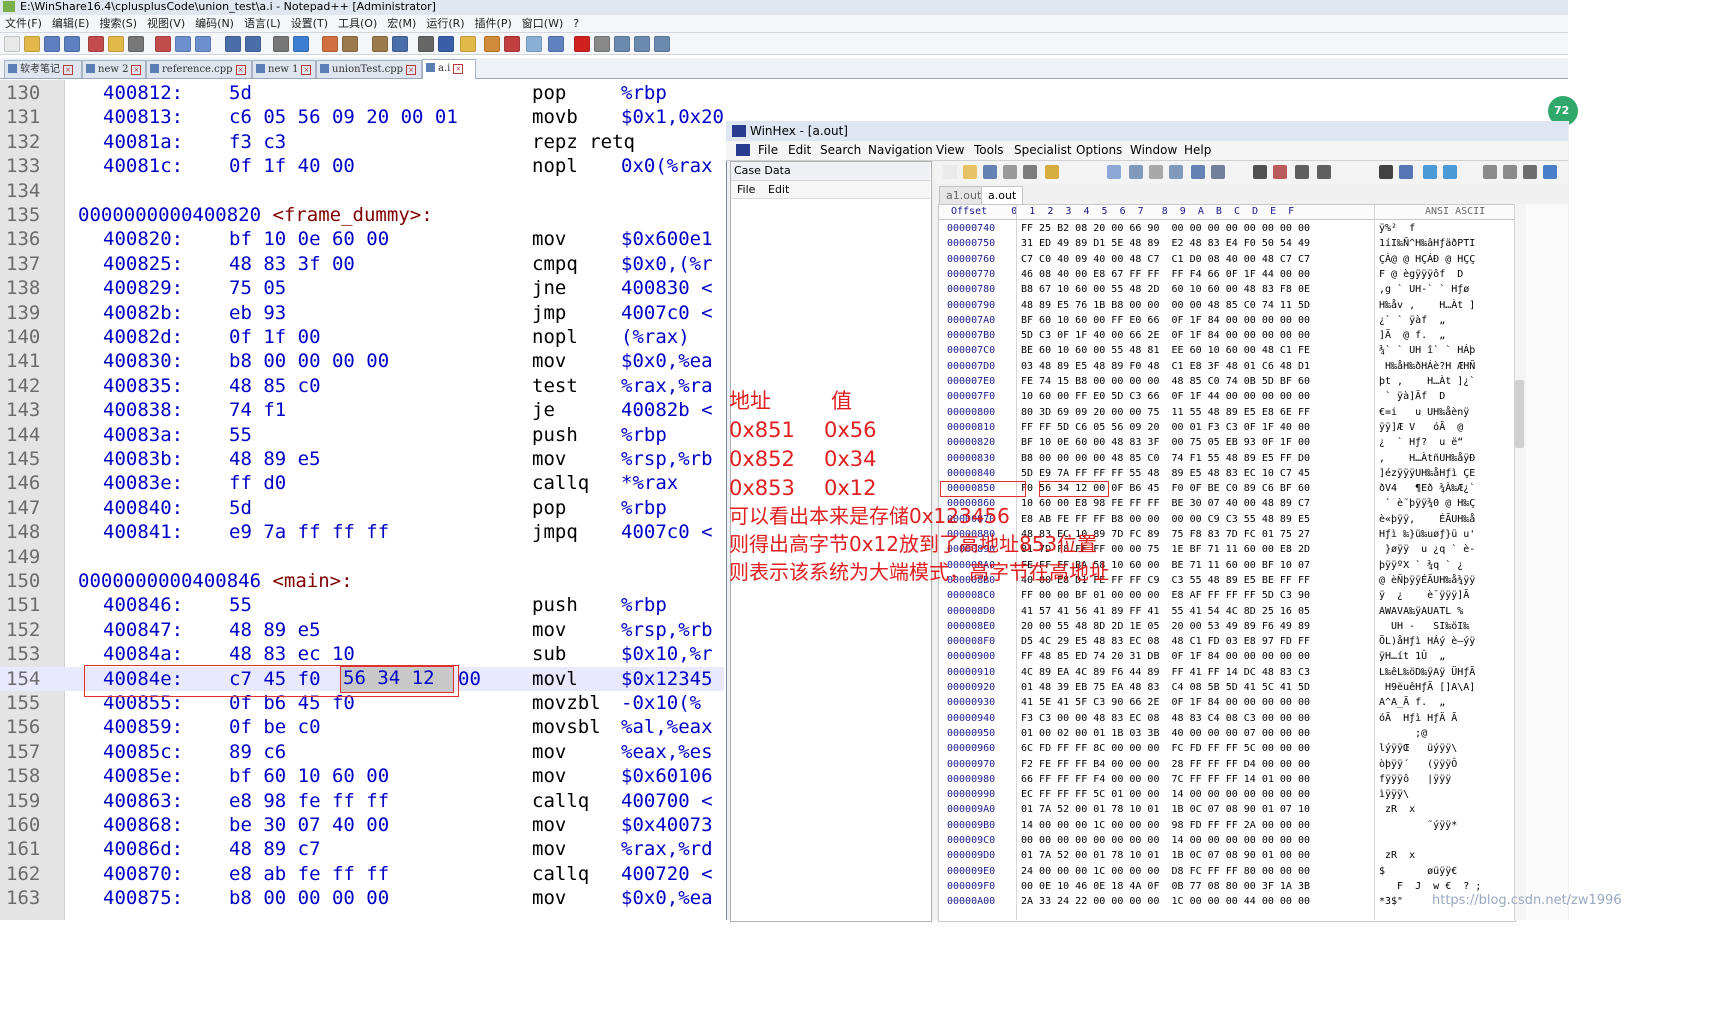  I want to click on tab-2: reference.cpp ×, so click(199, 69).